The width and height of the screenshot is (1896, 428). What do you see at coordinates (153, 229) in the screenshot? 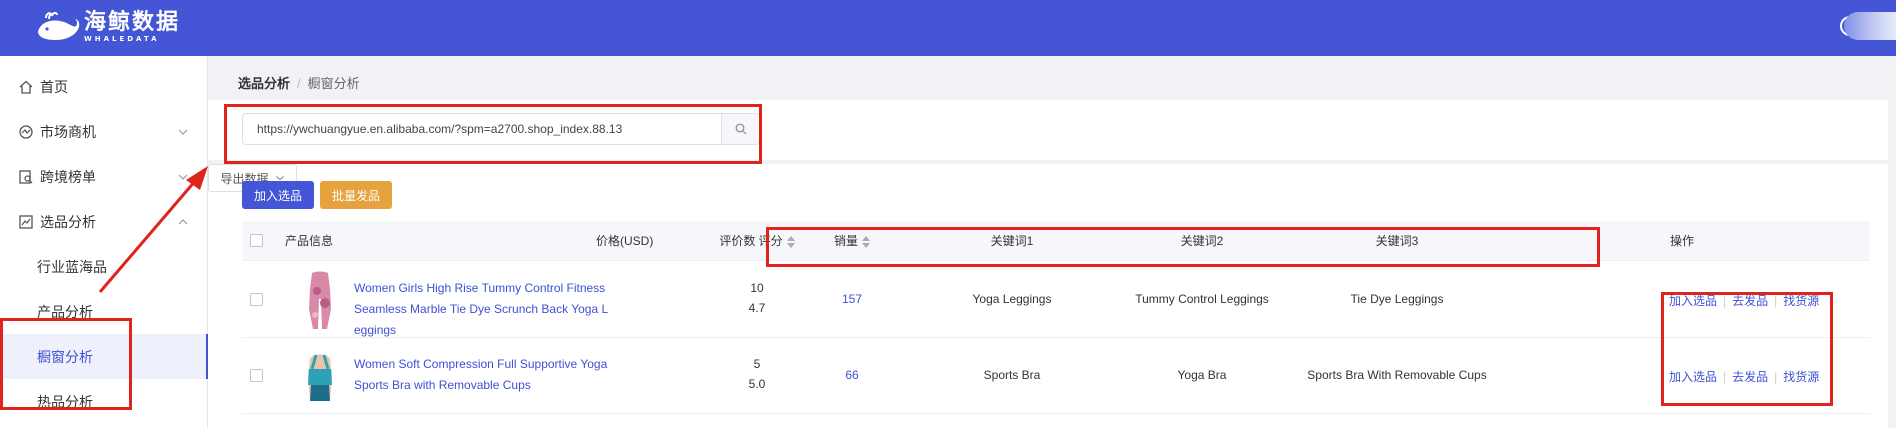
I see `annotation-arrow-icon` at bounding box center [153, 229].